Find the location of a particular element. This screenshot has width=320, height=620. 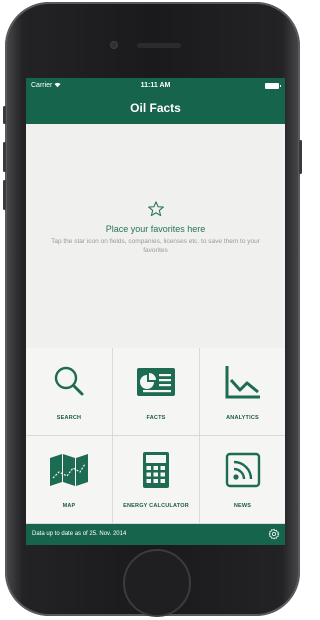

mute-switch is located at coordinates (4, 115).